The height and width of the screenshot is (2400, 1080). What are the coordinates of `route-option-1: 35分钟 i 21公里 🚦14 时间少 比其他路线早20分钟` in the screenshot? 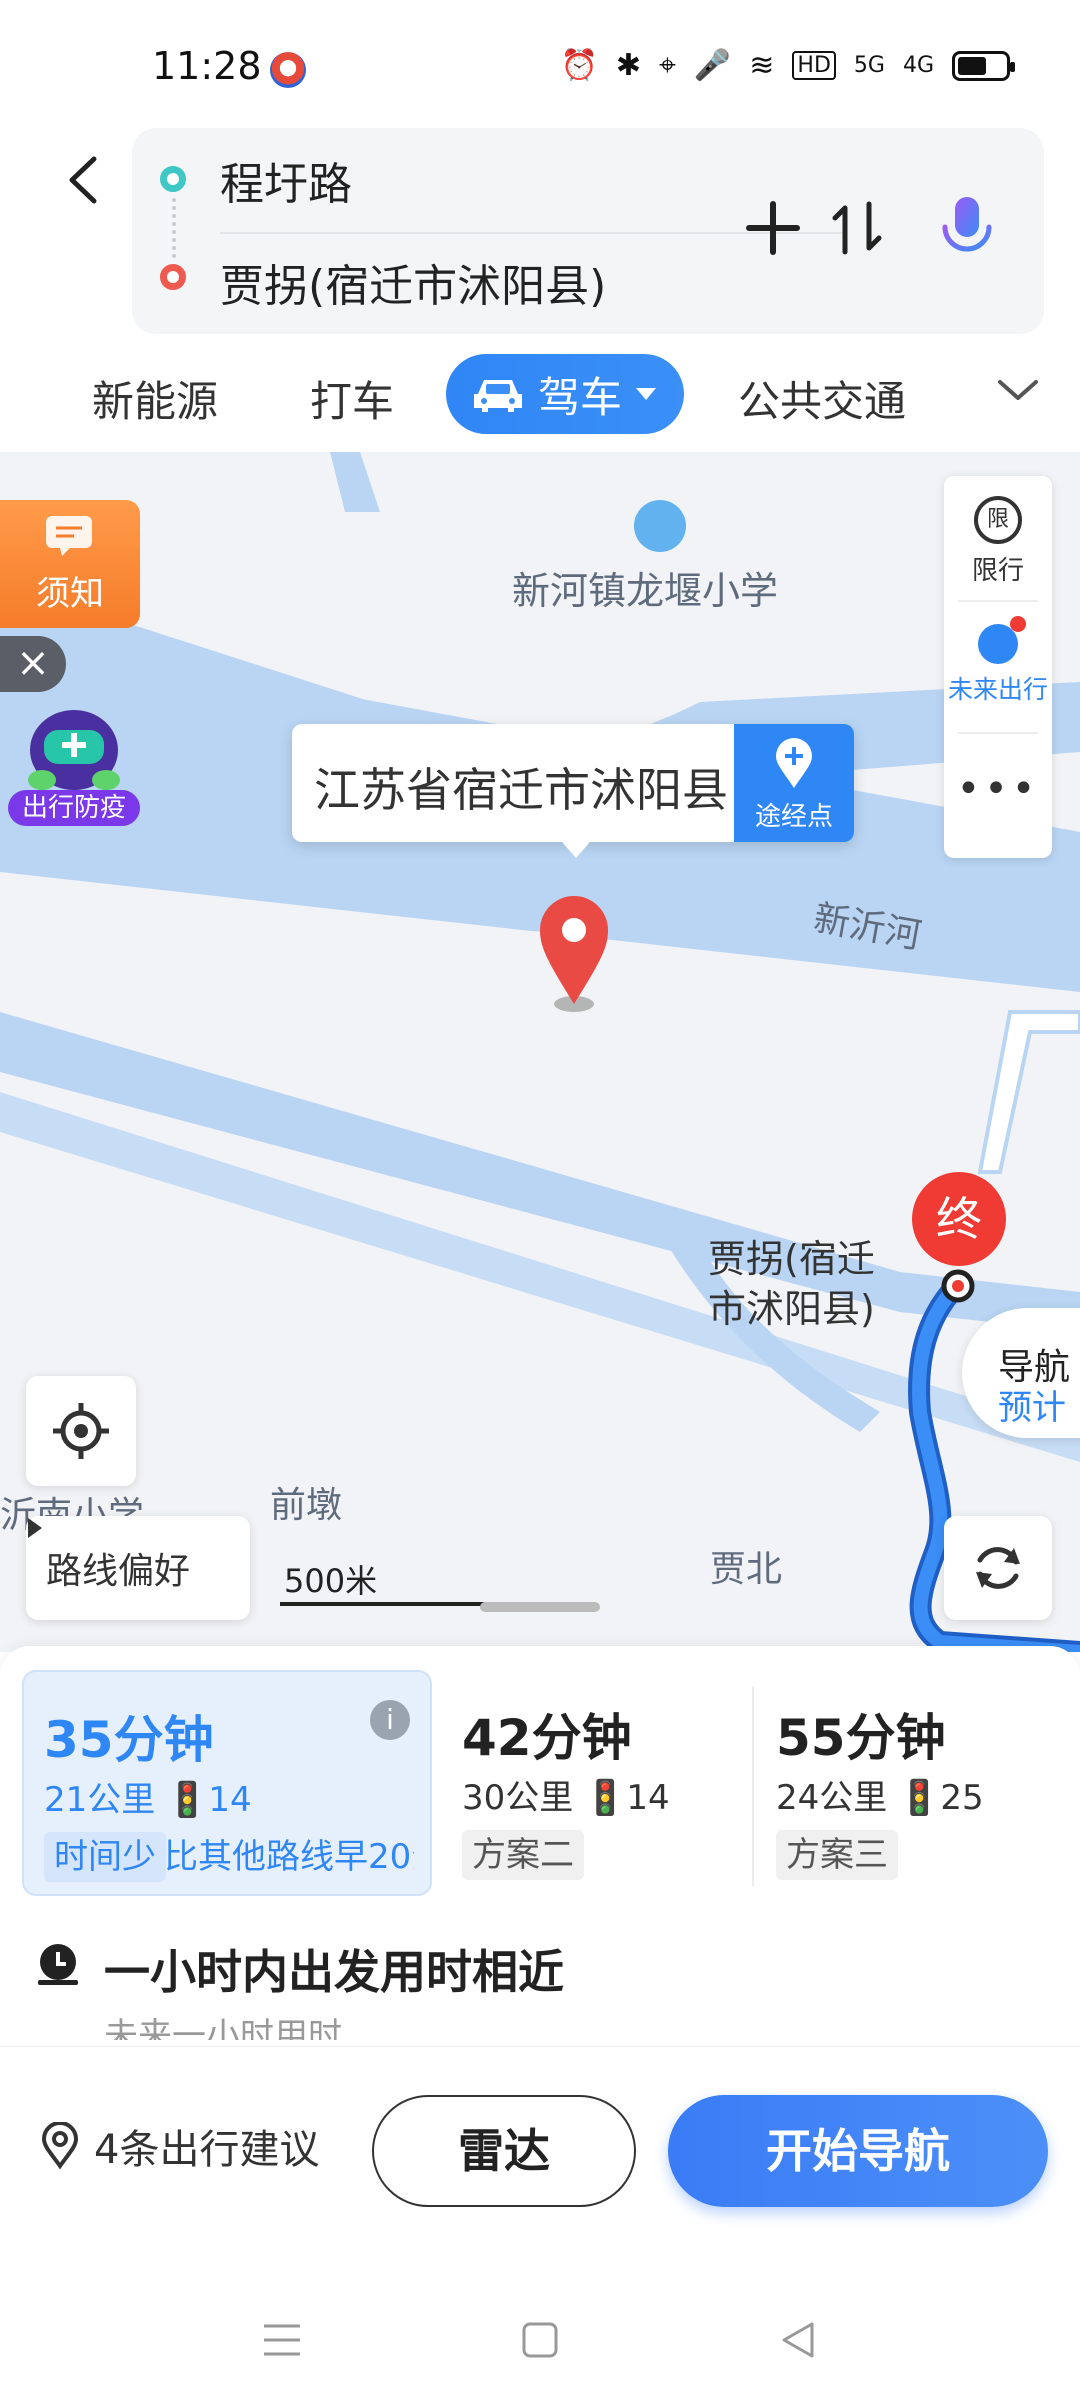 It's located at (227, 1783).